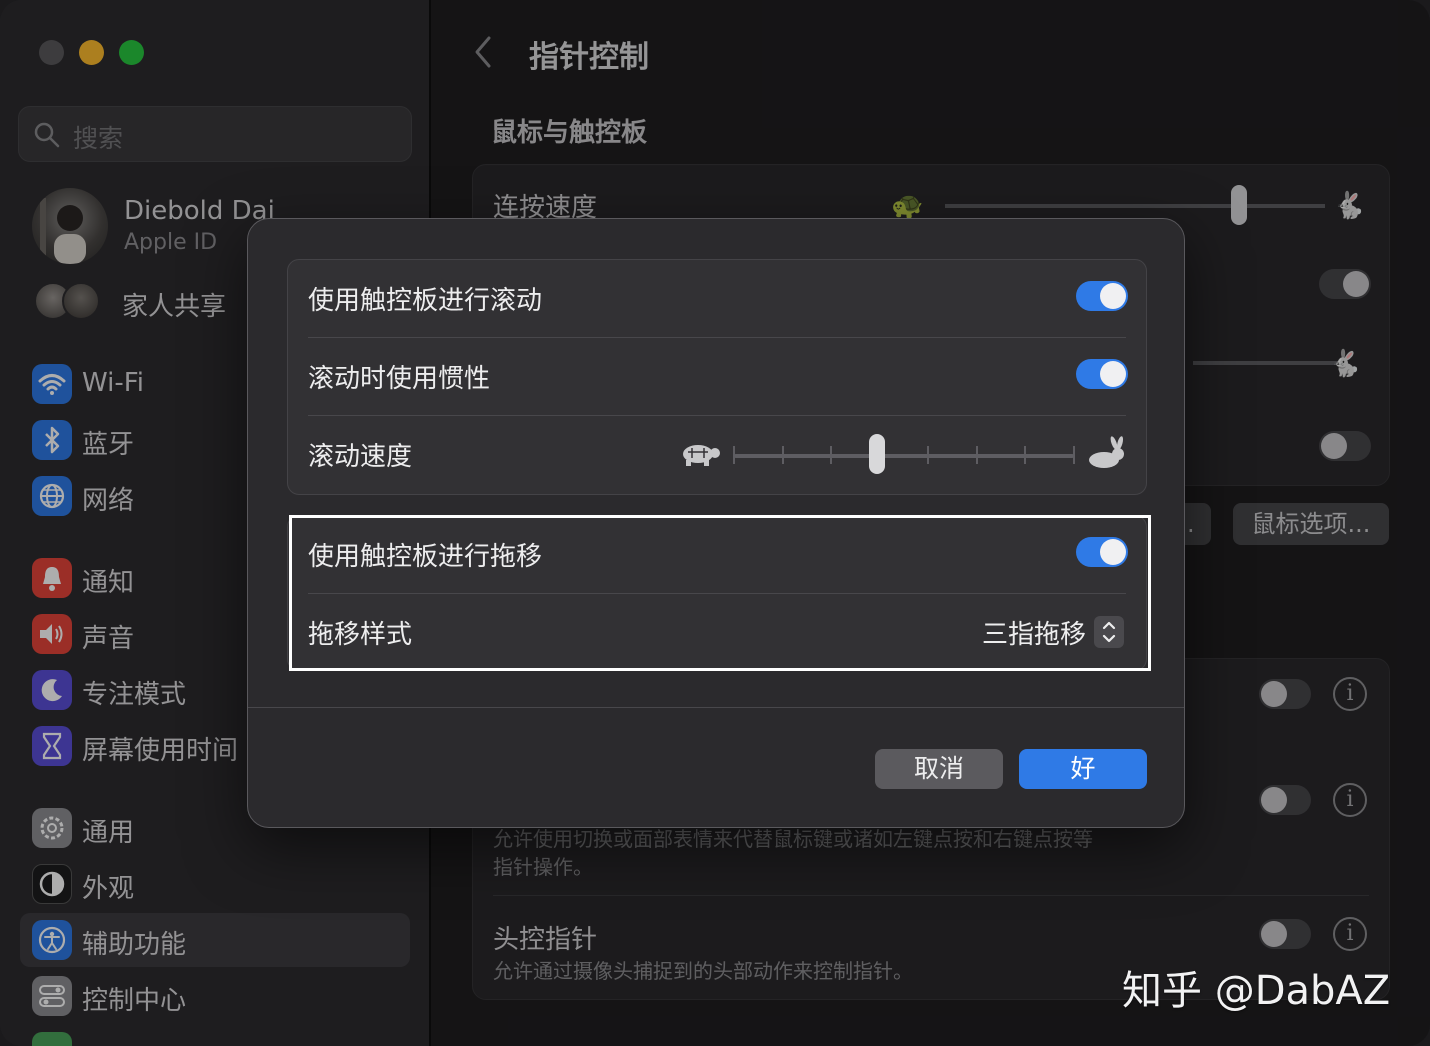 The image size is (1430, 1046). What do you see at coordinates (701, 455) in the screenshot?
I see `turtle-icon` at bounding box center [701, 455].